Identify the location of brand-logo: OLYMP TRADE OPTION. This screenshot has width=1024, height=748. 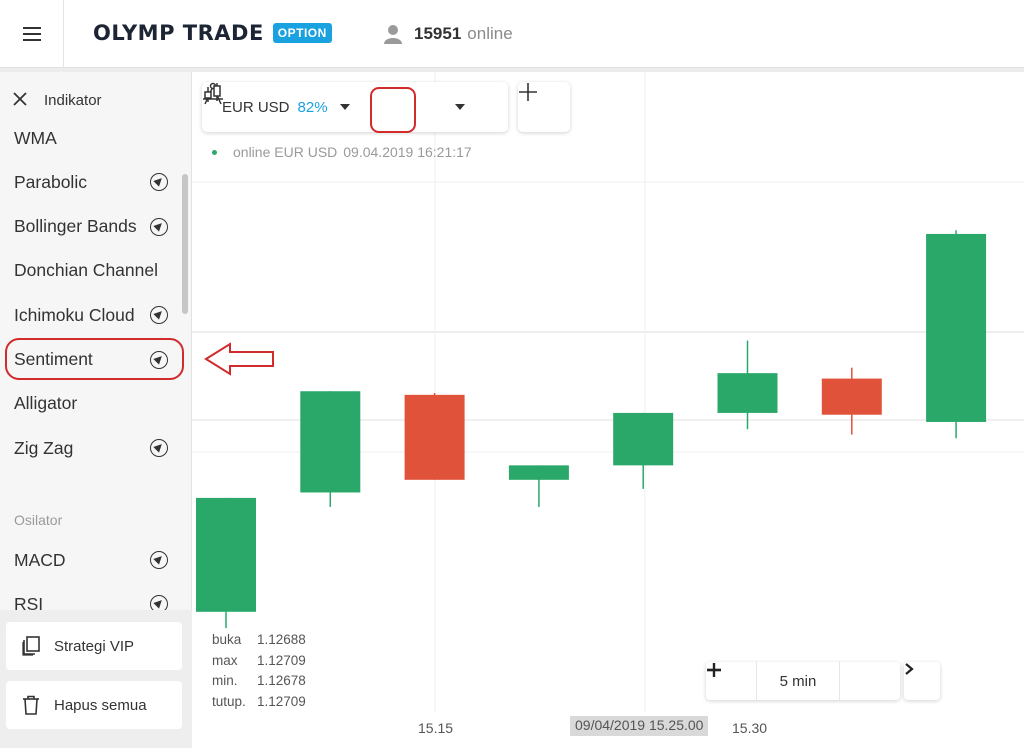
(212, 33).